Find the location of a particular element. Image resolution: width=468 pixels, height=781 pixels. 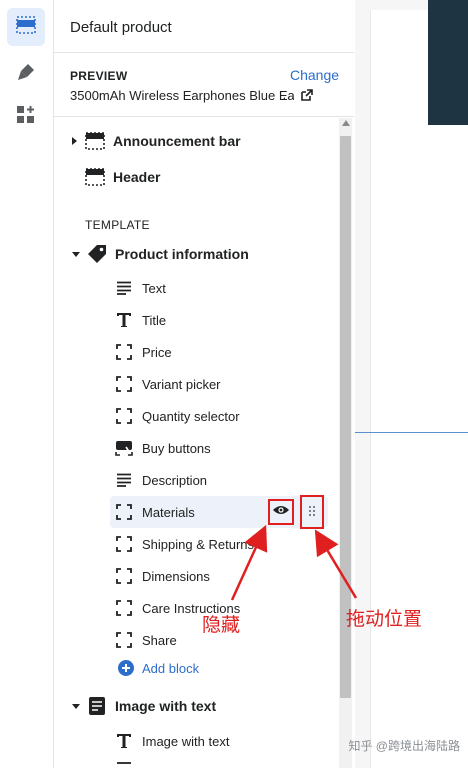

drag-annotation: 拖动位置 is located at coordinates (384, 619).